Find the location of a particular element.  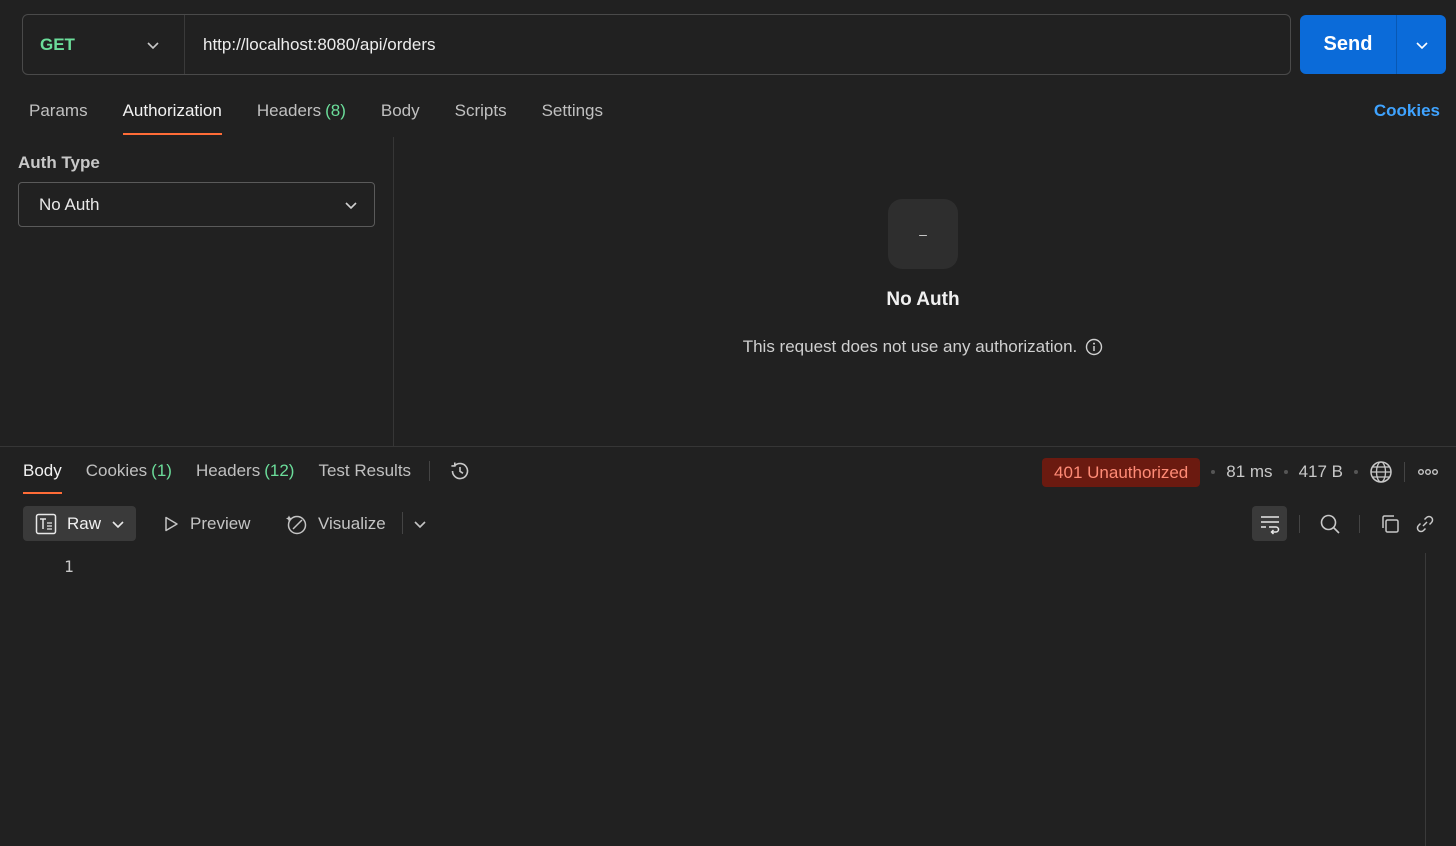

wrap-text-icon is located at coordinates (1269, 525).